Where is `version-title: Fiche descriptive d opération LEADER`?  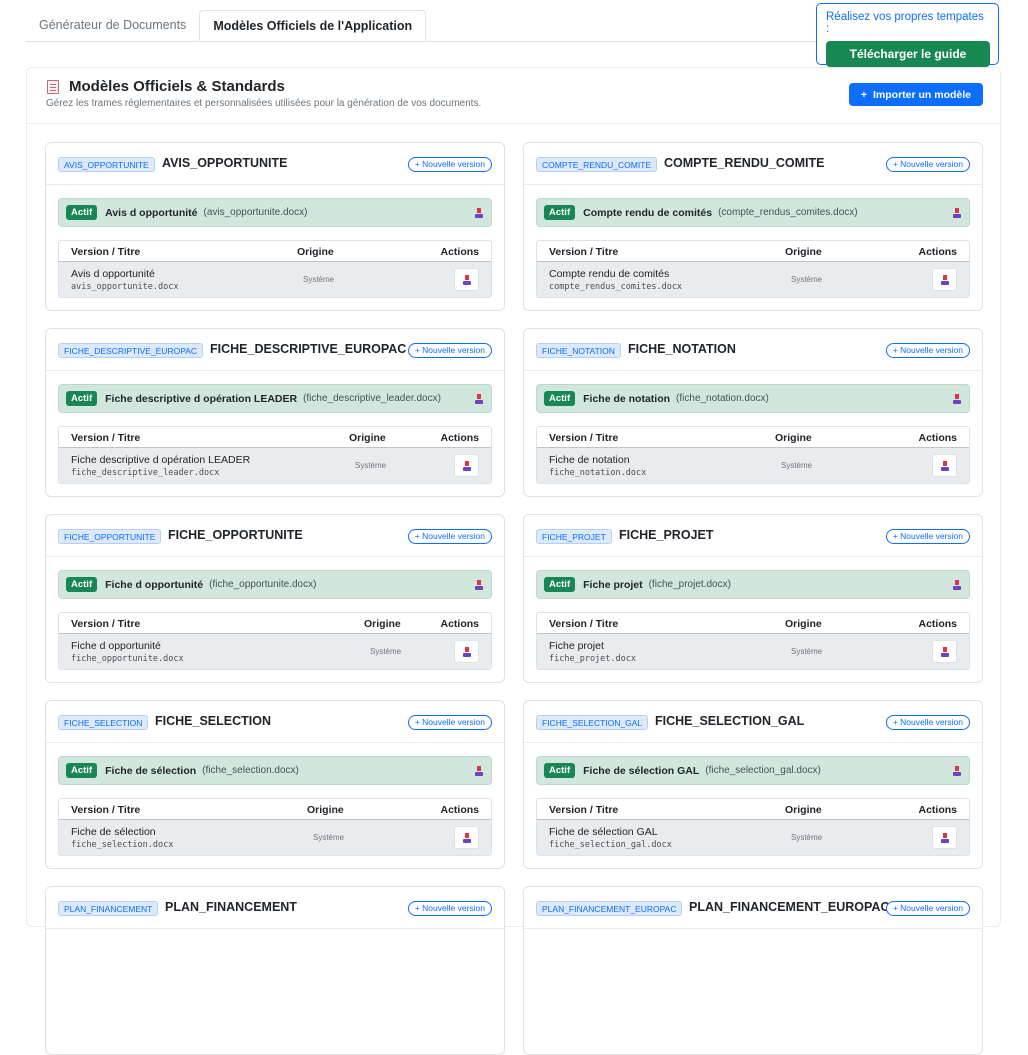 version-title: Fiche descriptive d opération LEADER is located at coordinates (161, 460).